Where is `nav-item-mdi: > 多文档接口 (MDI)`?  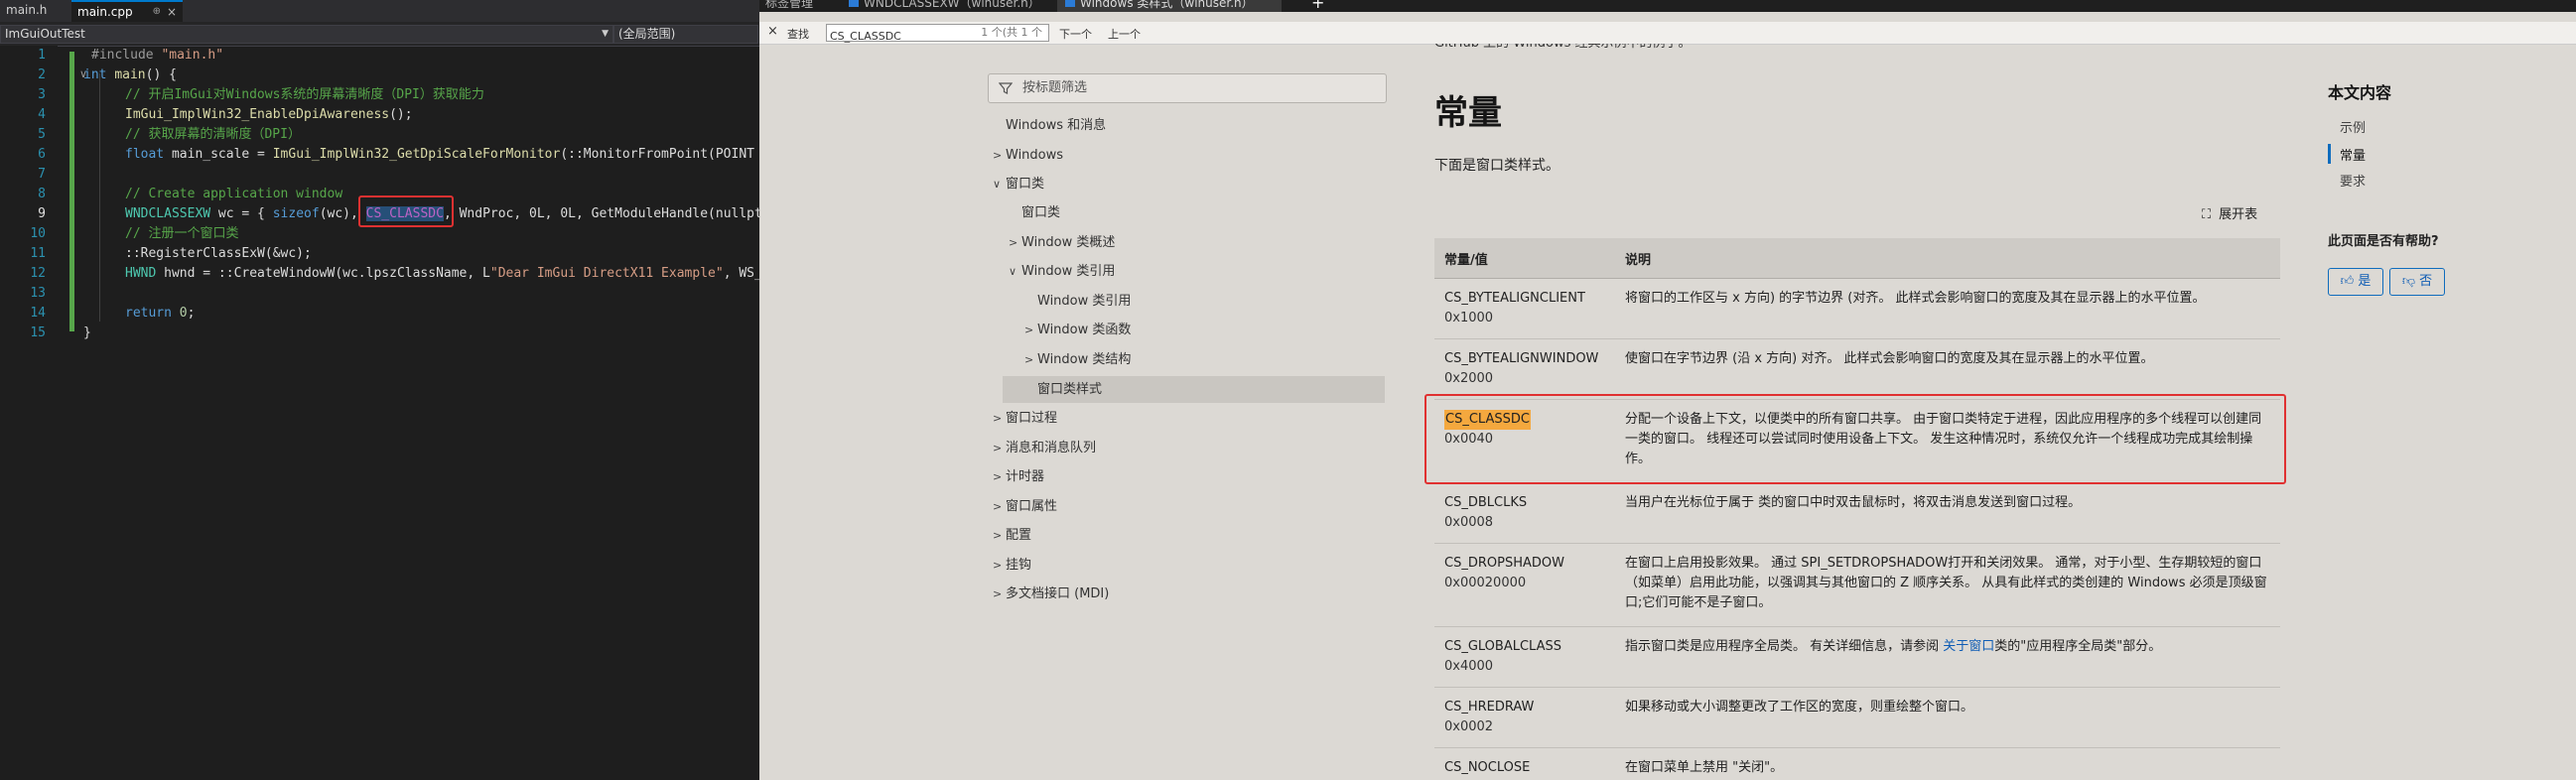 nav-item-mdi: > 多文档接口 (MDI) is located at coordinates (1051, 594).